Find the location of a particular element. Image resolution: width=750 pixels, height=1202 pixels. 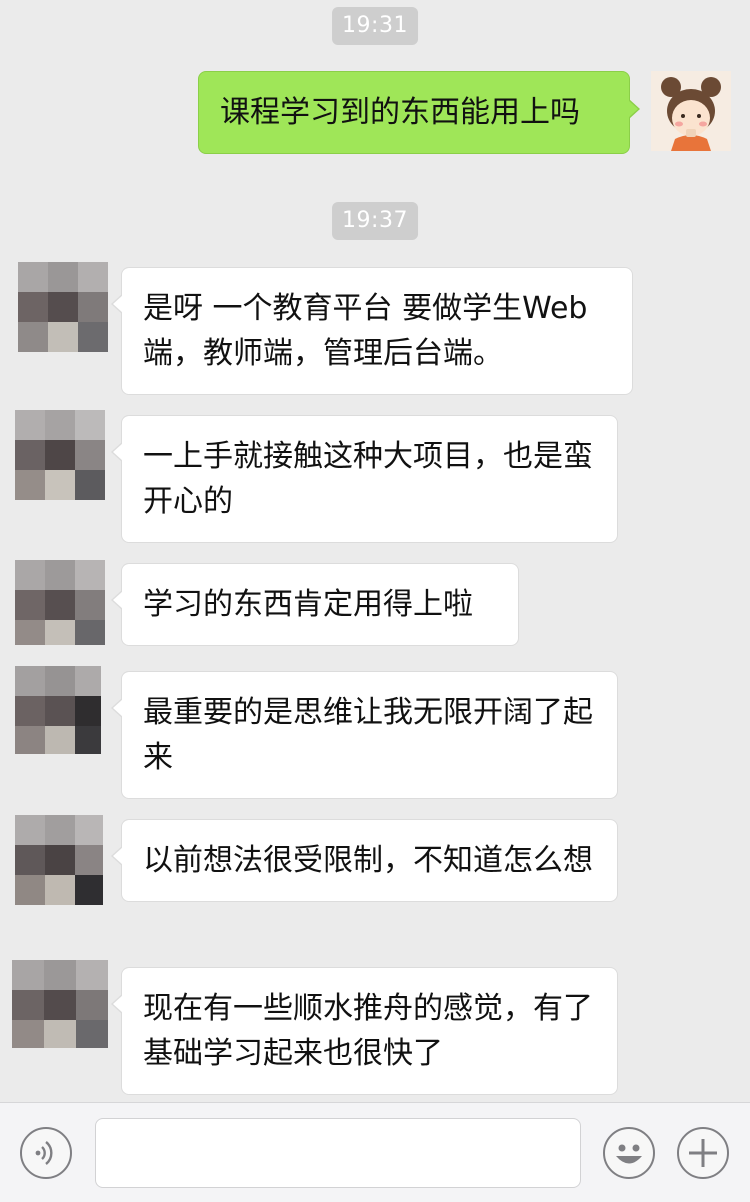

message-text: 现在有一些顺水推舟的感觉，有了基础学习起来也很快了 is located at coordinates (368, 1031).